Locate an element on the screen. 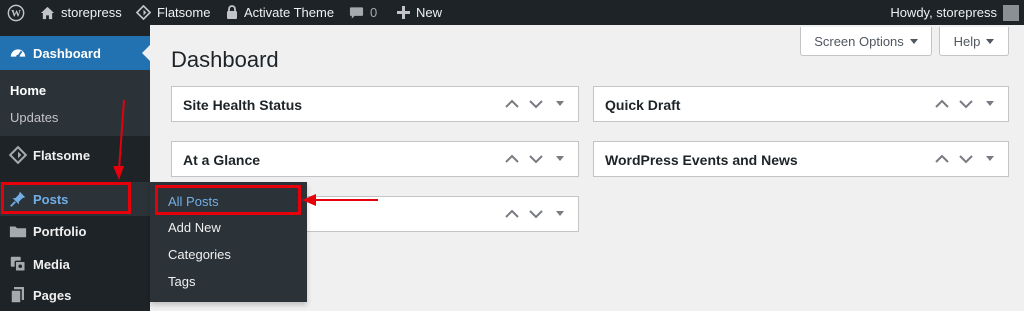 The image size is (1024, 311). annotation-arrows is located at coordinates (245, 152).